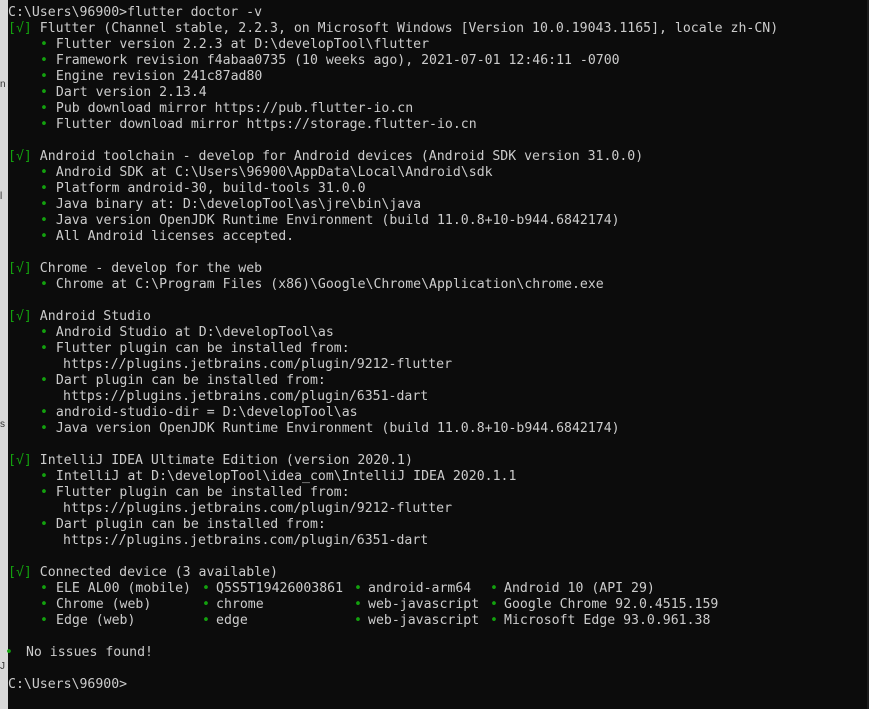 The image size is (869, 709). Describe the element at coordinates (240, 604) in the screenshot. I see `device-id: chrome` at that location.